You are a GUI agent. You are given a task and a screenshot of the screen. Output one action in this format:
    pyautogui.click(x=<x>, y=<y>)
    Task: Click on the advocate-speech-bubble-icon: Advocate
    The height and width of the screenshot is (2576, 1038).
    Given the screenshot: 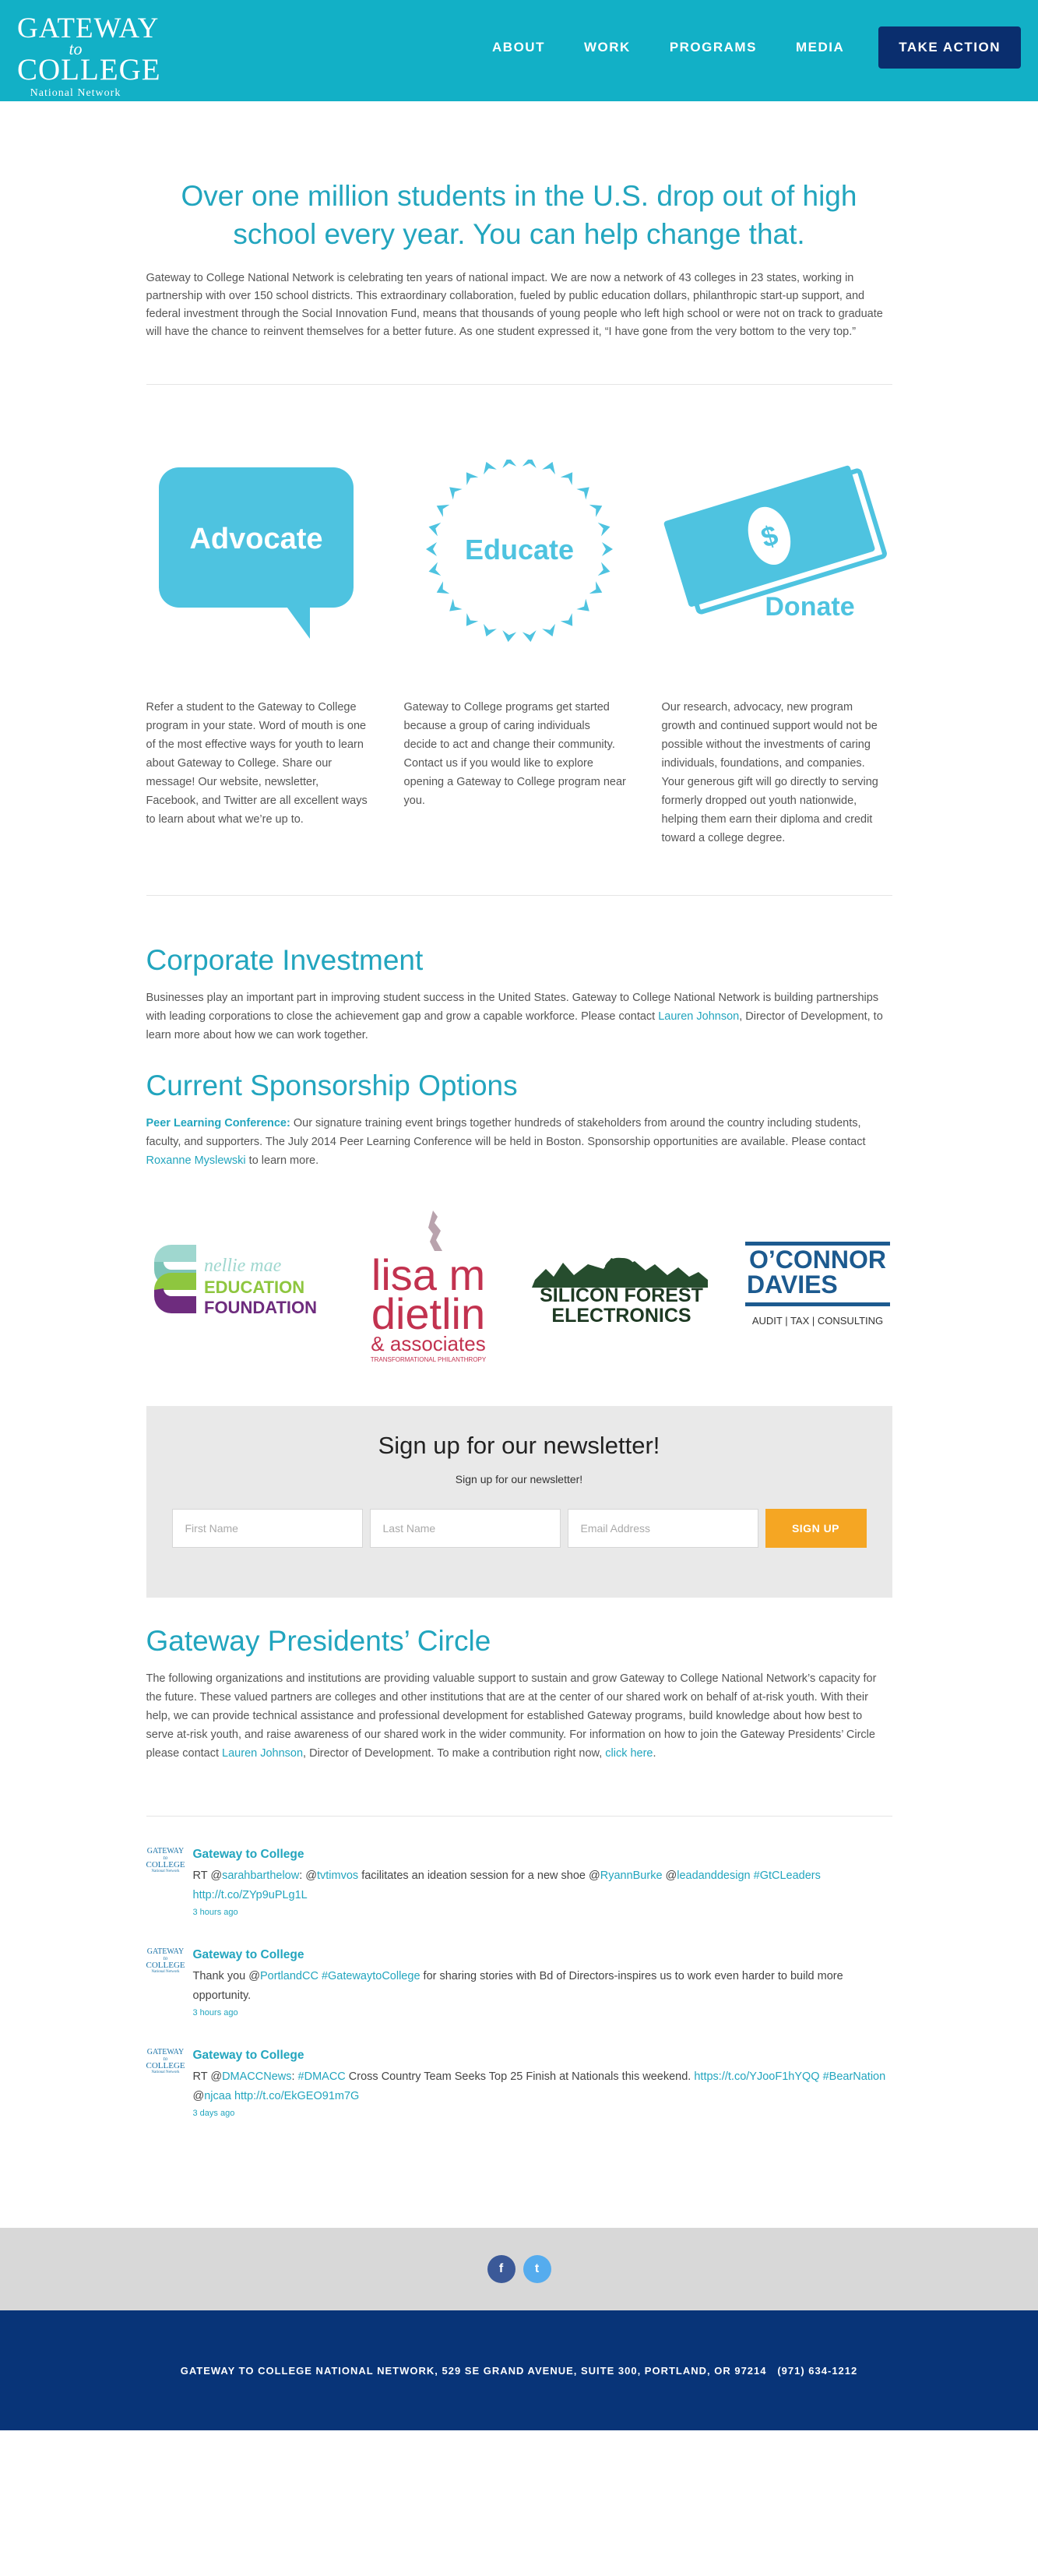 What is the action you would take?
    pyautogui.click(x=261, y=572)
    